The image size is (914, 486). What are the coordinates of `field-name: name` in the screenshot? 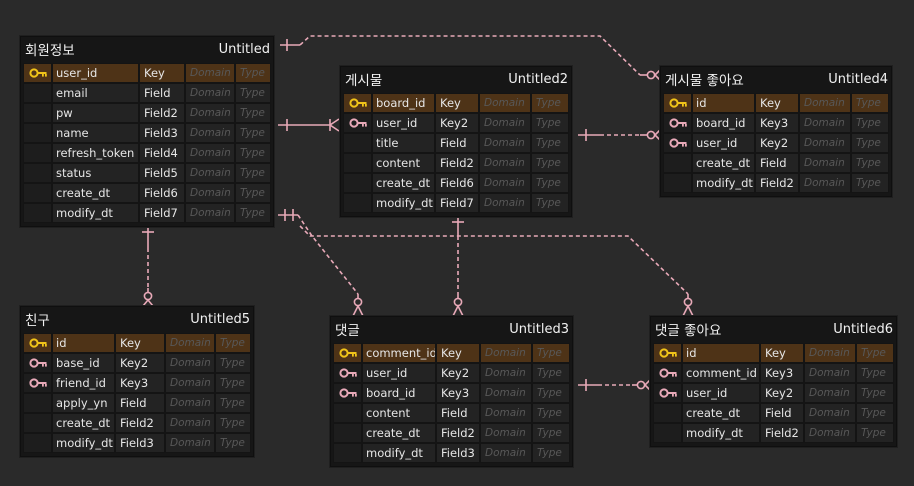 It's located at (95, 133).